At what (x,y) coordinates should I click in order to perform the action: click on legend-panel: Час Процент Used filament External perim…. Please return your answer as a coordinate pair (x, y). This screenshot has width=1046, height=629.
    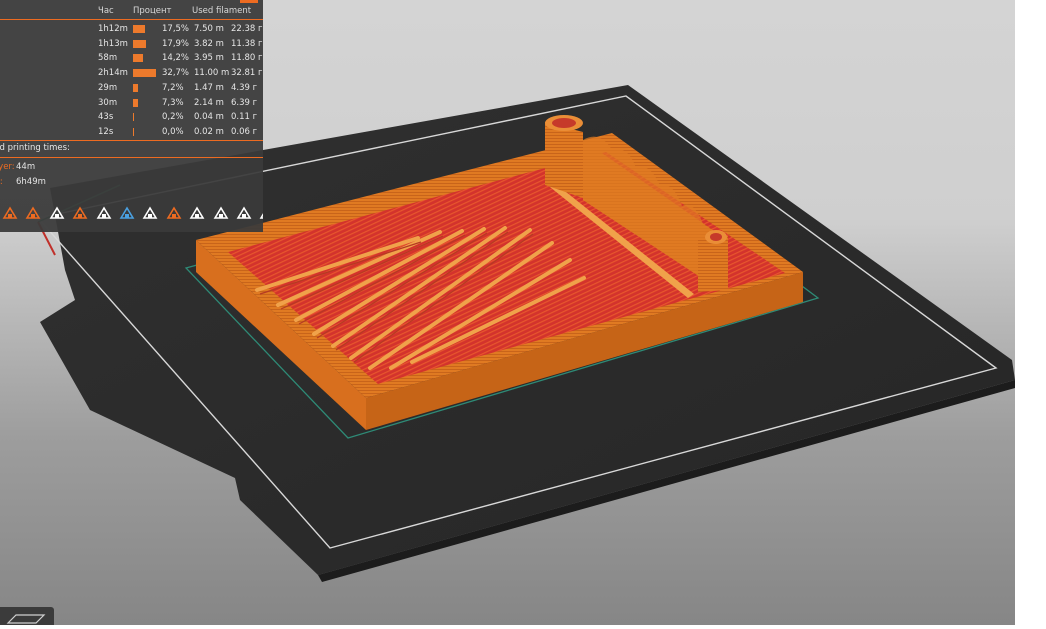
    Looking at the image, I should click on (131, 116).